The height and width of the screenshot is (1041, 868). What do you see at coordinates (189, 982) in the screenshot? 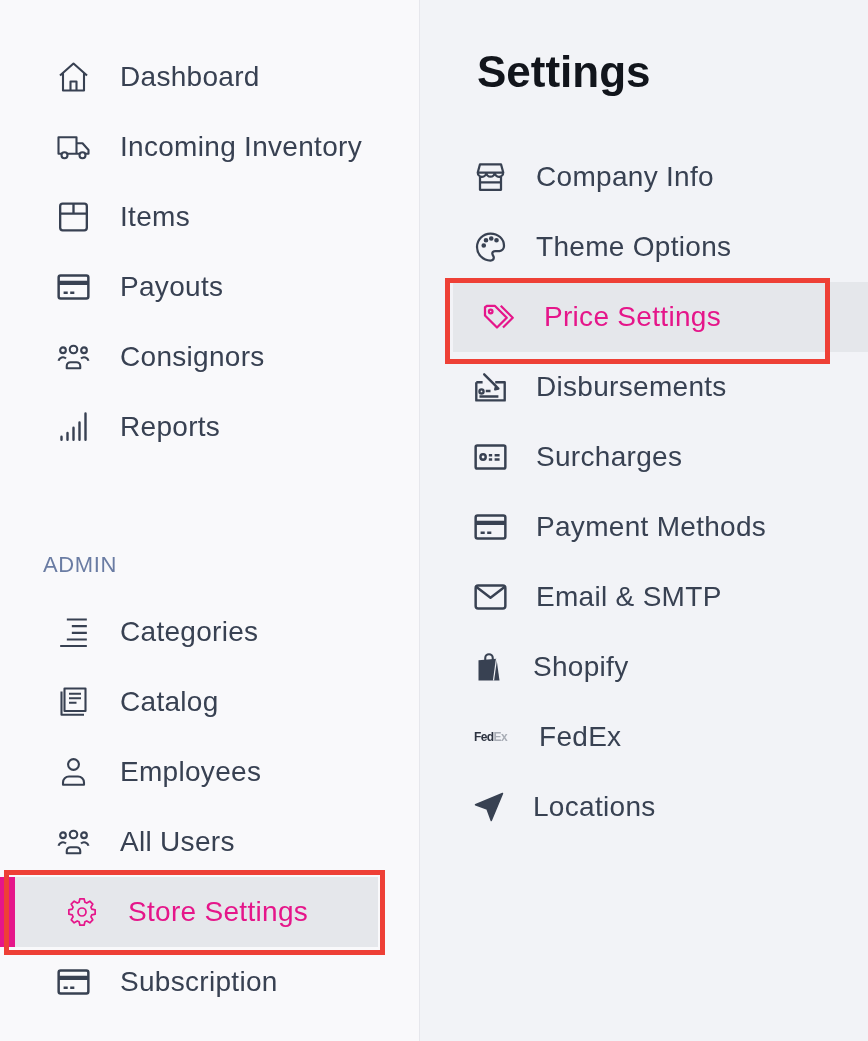
I see `sidebar-item: Subscription` at bounding box center [189, 982].